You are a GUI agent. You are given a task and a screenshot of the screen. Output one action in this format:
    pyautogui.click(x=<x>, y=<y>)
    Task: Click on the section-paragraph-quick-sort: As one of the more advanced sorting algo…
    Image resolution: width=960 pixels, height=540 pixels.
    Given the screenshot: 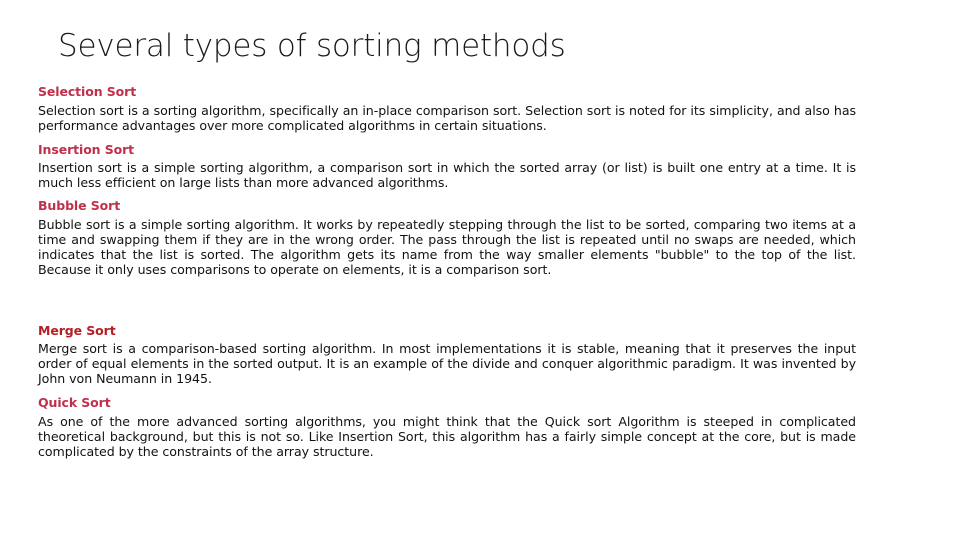 What is the action you would take?
    pyautogui.click(x=447, y=436)
    